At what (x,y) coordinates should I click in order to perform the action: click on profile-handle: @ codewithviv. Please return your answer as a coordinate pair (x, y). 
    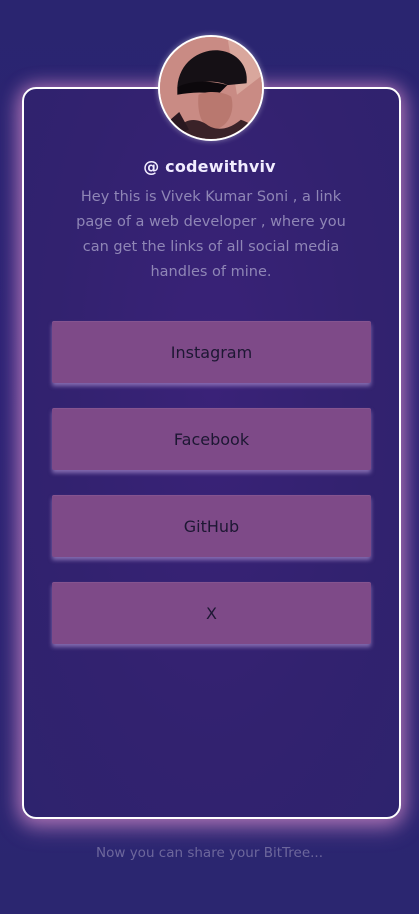
    Looking at the image, I should click on (209, 166).